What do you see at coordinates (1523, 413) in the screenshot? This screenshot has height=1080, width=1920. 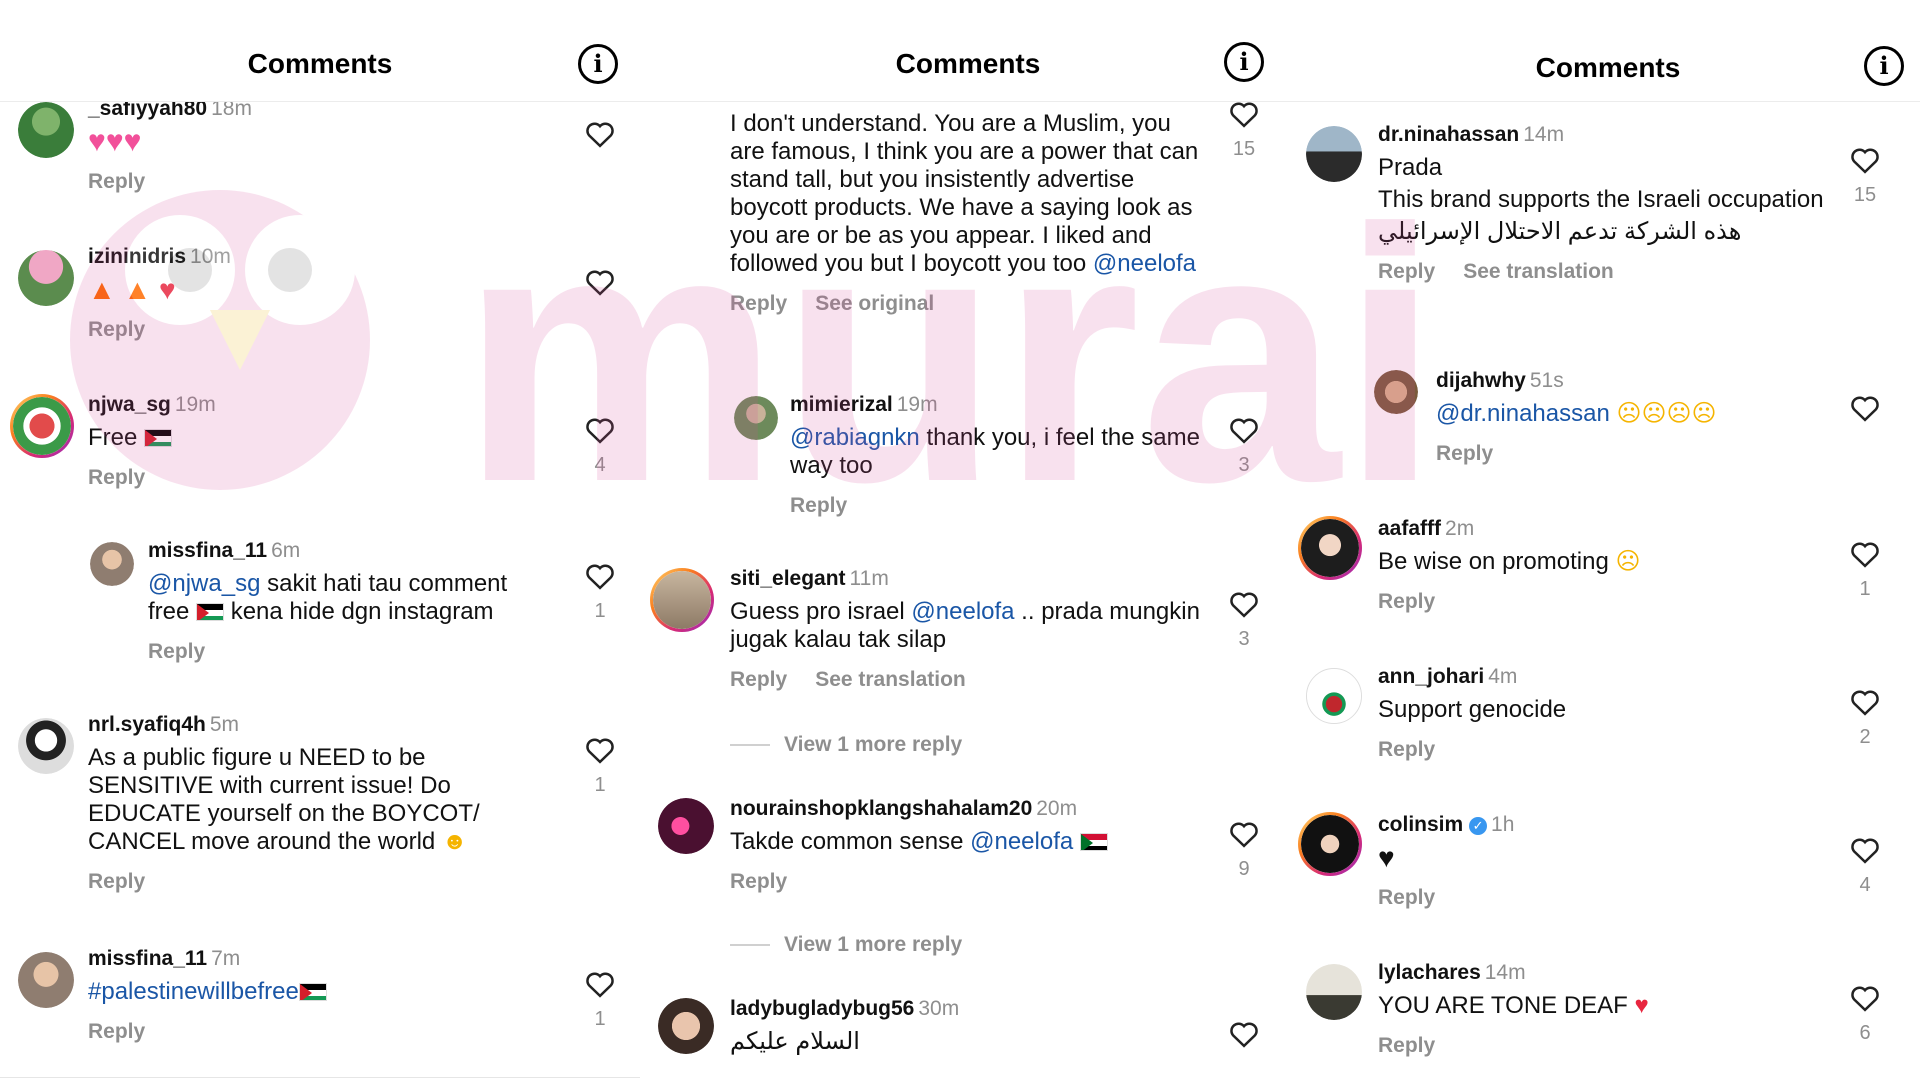 I see `mention-link: @dr.ninahassan` at bounding box center [1523, 413].